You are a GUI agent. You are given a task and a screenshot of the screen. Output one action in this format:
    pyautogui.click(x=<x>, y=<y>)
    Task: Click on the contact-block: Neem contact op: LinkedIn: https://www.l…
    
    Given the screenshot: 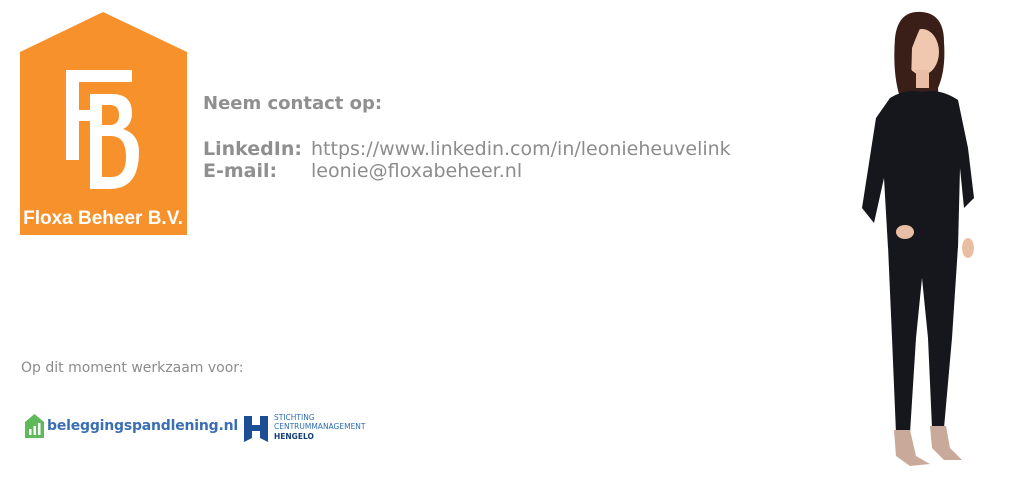 What is the action you would take?
    pyautogui.click(x=467, y=137)
    